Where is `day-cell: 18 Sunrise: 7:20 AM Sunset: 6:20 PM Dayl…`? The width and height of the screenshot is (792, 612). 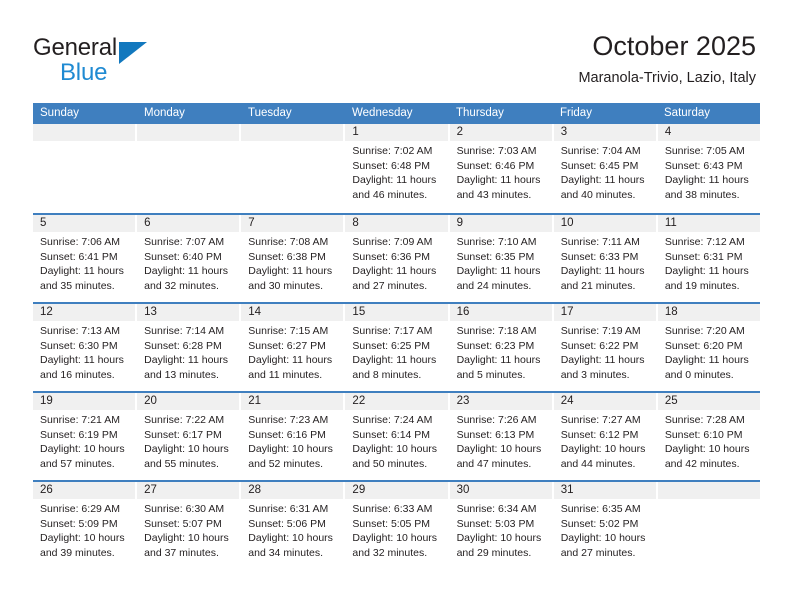 day-cell: 18 Sunrise: 7:20 AM Sunset: 6:20 PM Dayl… is located at coordinates (708, 347).